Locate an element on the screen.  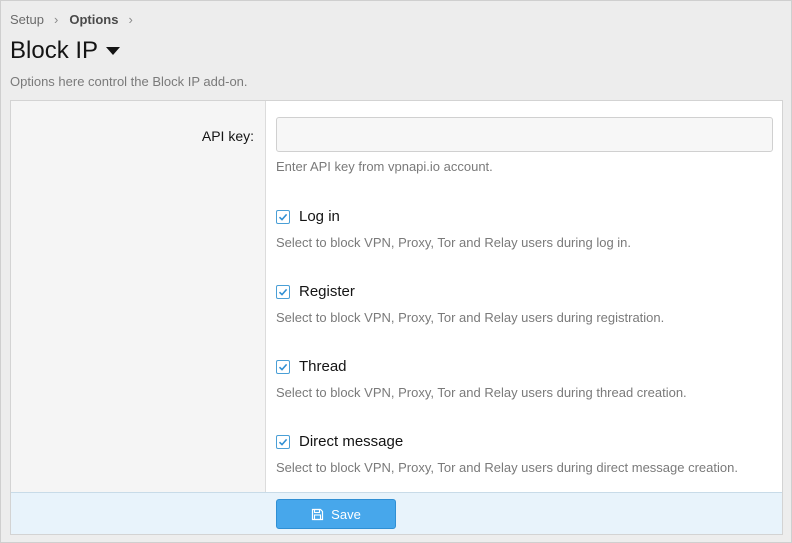
option-thread: Thread is located at coordinates (311, 366).